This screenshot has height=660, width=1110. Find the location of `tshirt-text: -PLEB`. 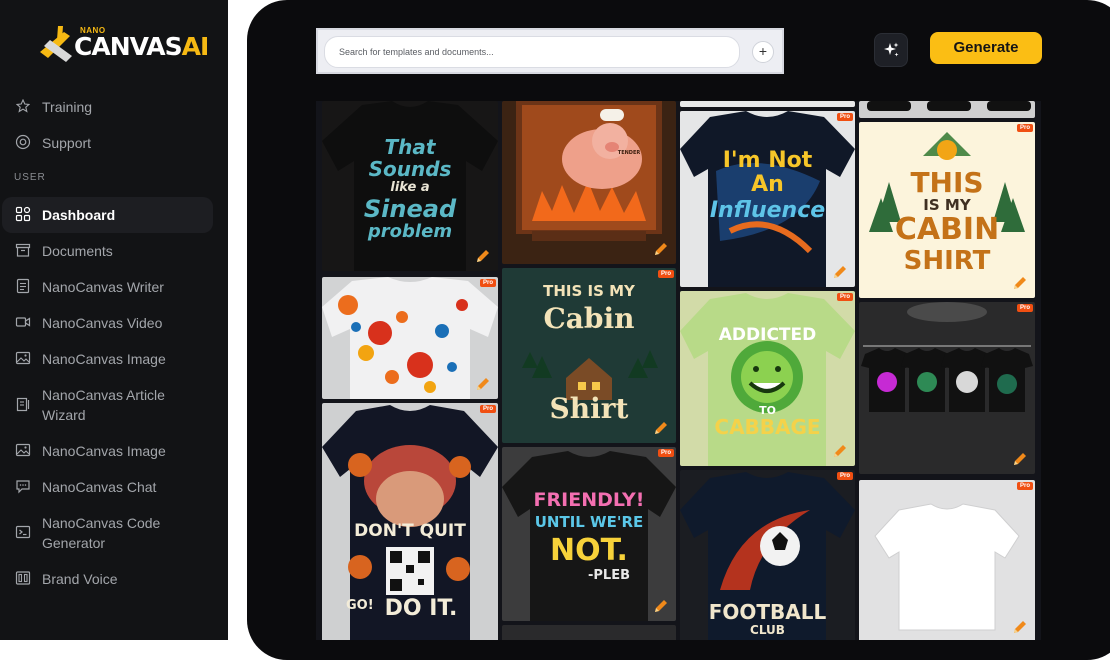

tshirt-text: -PLEB is located at coordinates (609, 575).